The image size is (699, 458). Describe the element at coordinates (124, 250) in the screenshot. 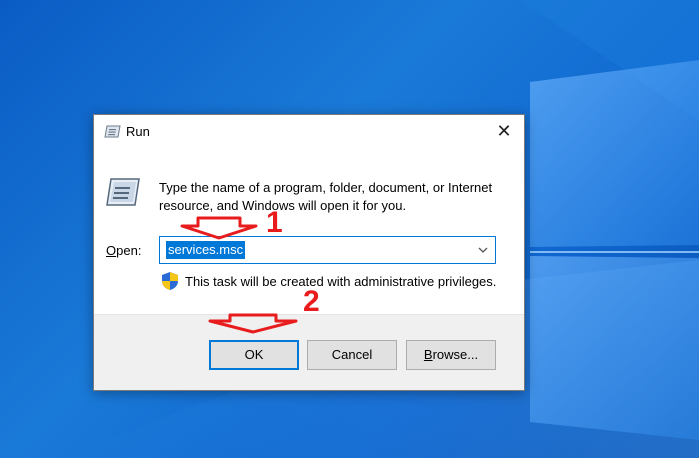

I see `open-label: Open:` at that location.